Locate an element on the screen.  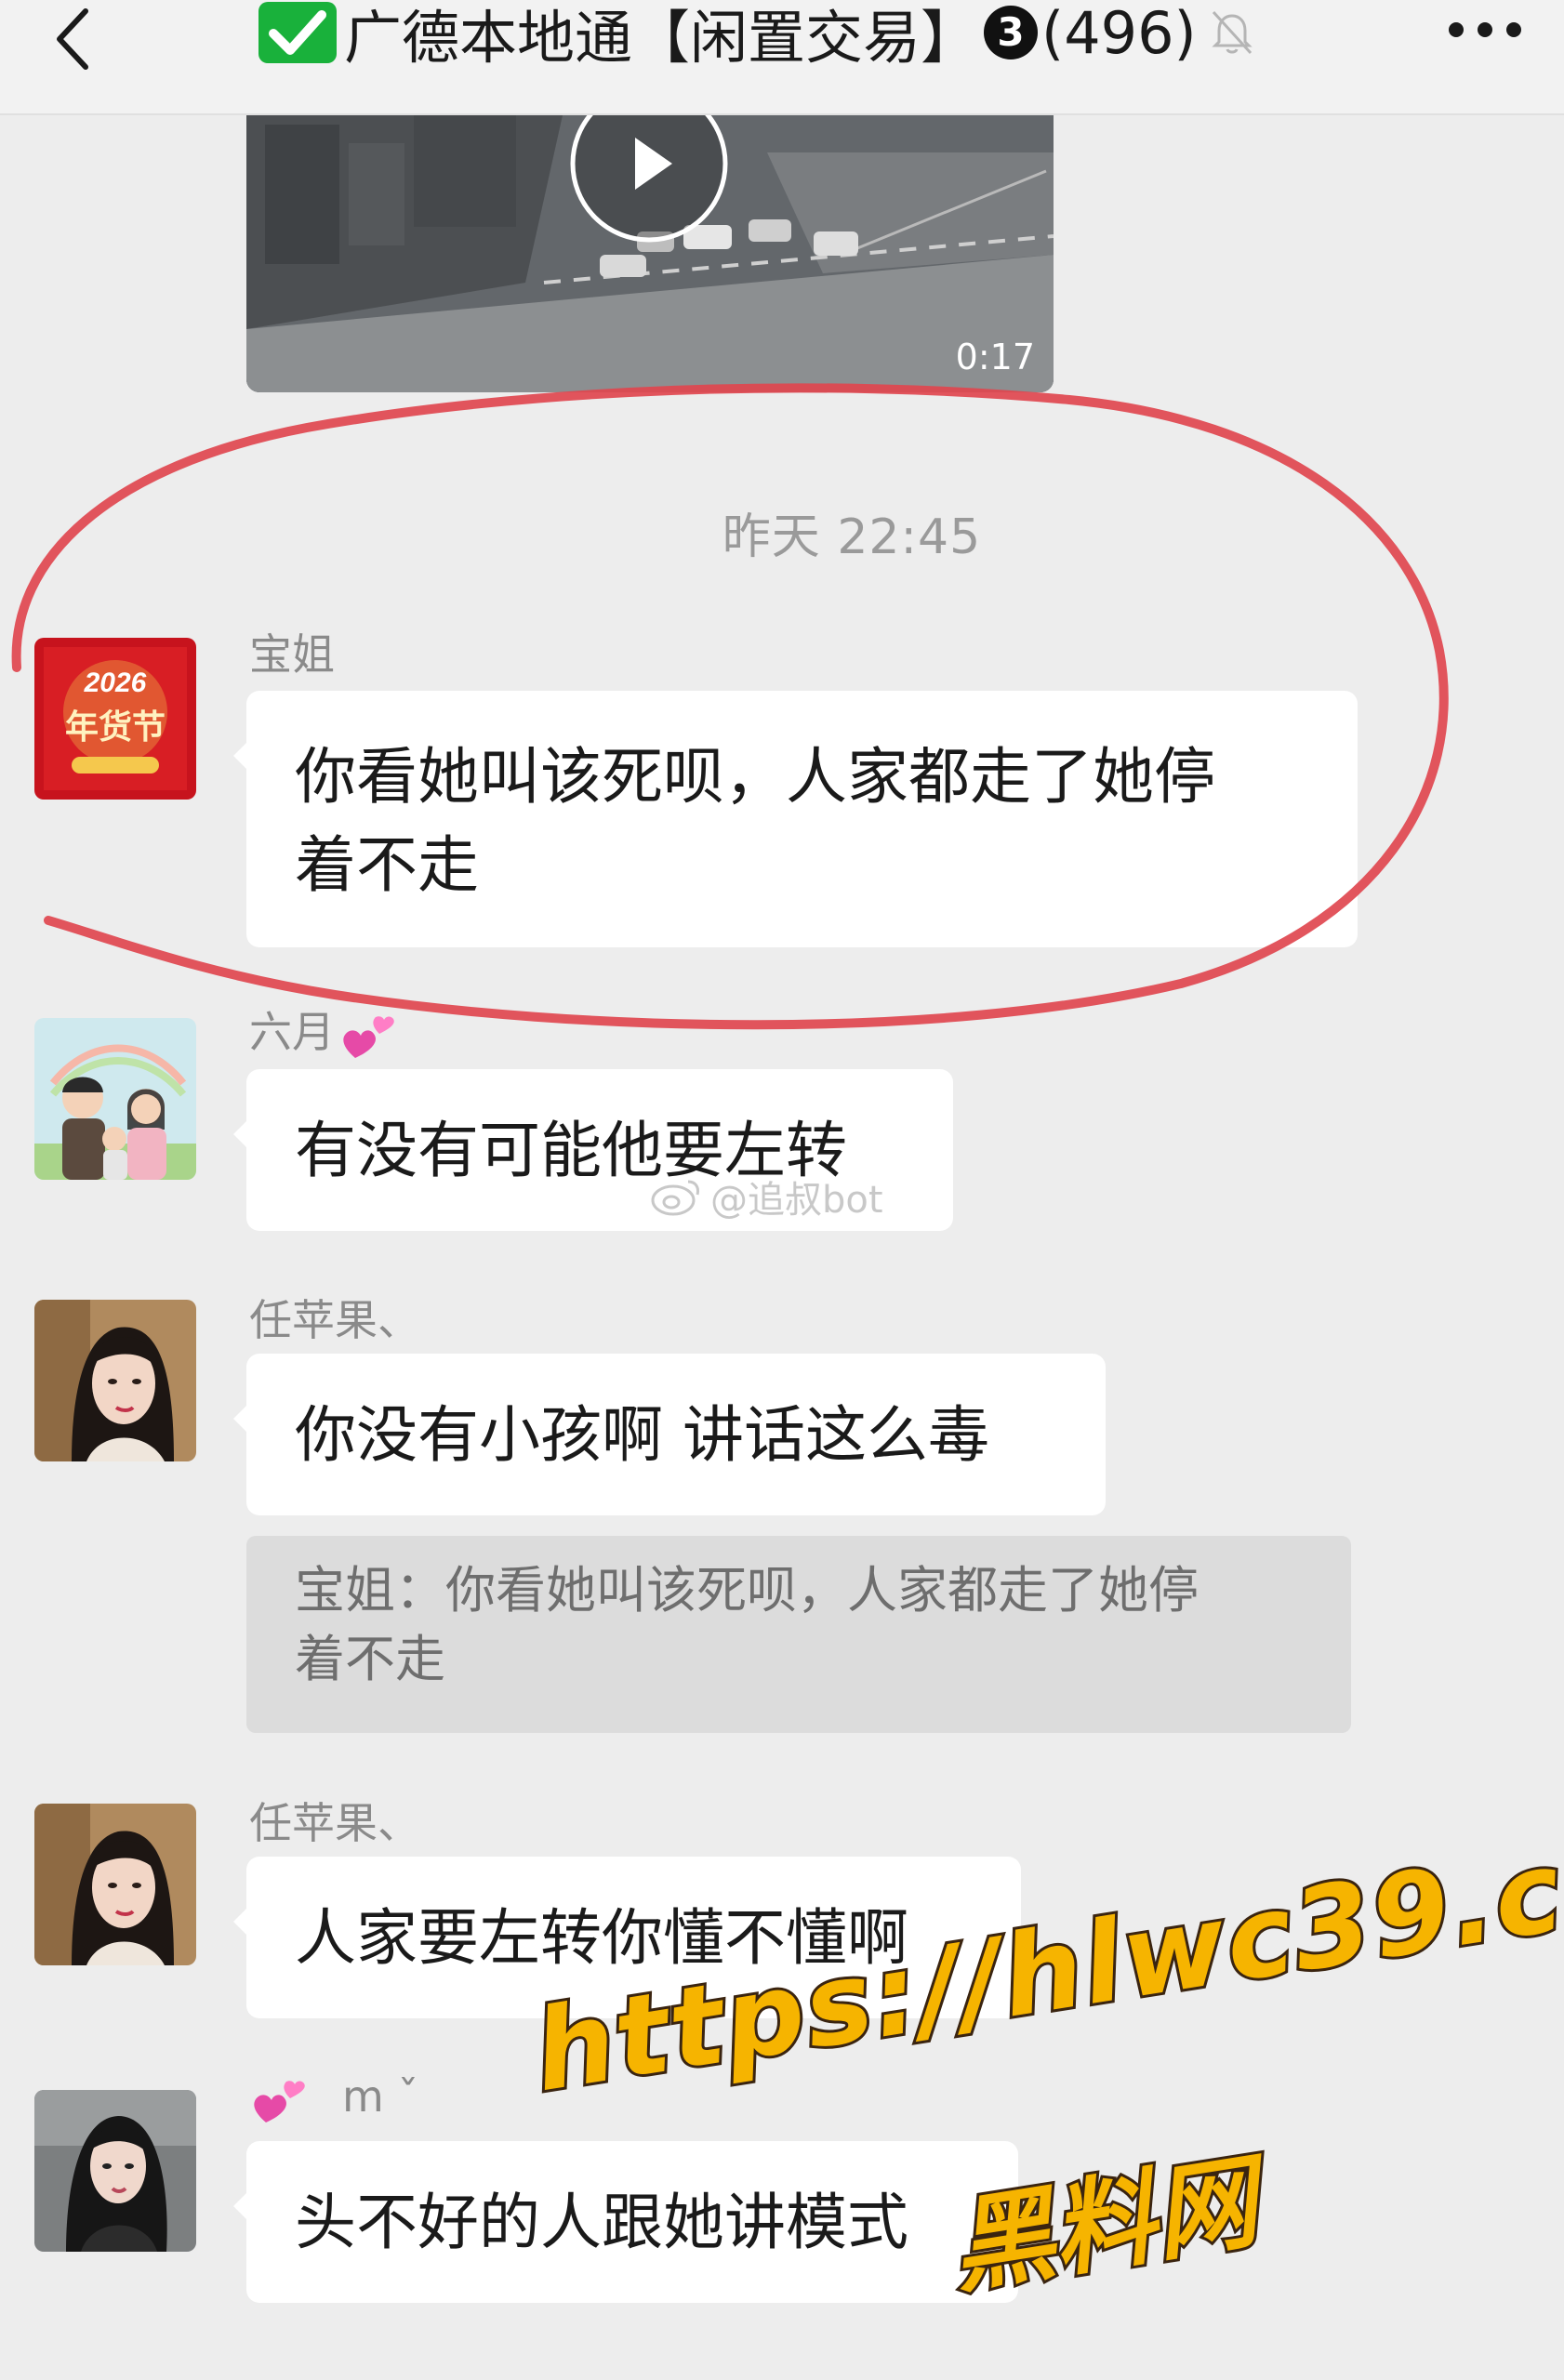
video-duration: 0:17 is located at coordinates (995, 357).